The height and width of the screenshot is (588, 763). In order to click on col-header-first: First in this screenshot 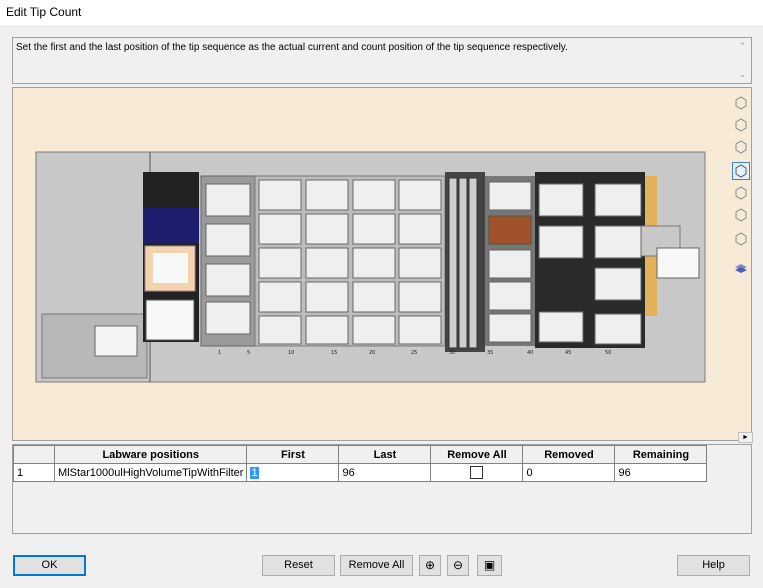, I will do `click(293, 454)`.